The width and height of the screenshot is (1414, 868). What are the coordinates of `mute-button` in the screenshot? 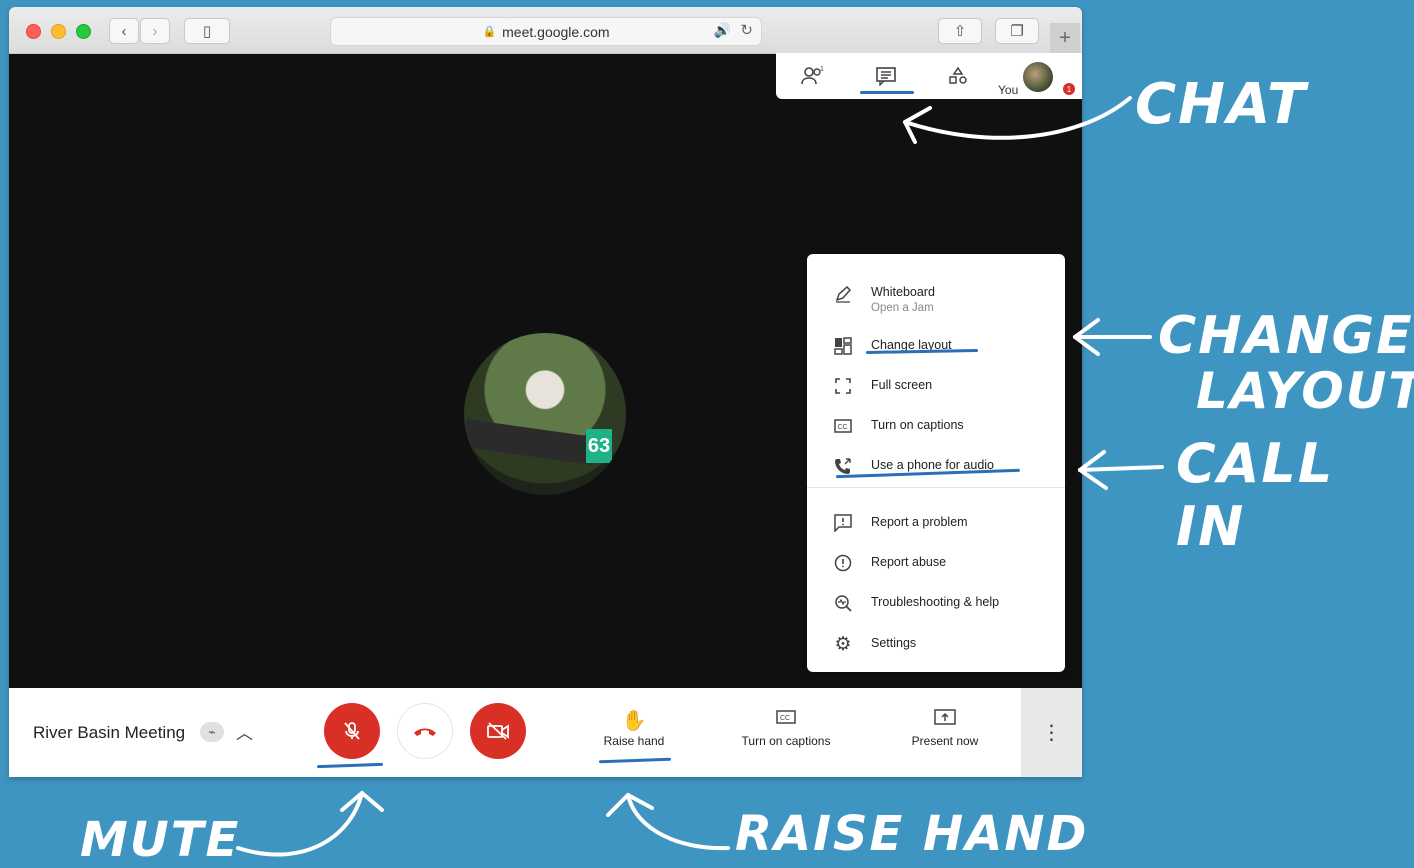 It's located at (352, 731).